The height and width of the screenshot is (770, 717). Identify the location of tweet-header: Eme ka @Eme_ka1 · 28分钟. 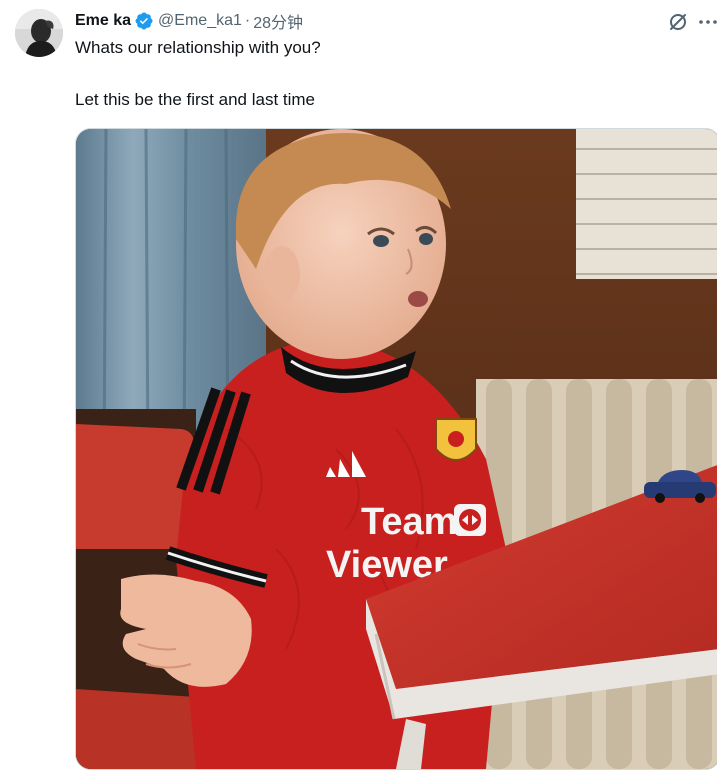
(189, 21).